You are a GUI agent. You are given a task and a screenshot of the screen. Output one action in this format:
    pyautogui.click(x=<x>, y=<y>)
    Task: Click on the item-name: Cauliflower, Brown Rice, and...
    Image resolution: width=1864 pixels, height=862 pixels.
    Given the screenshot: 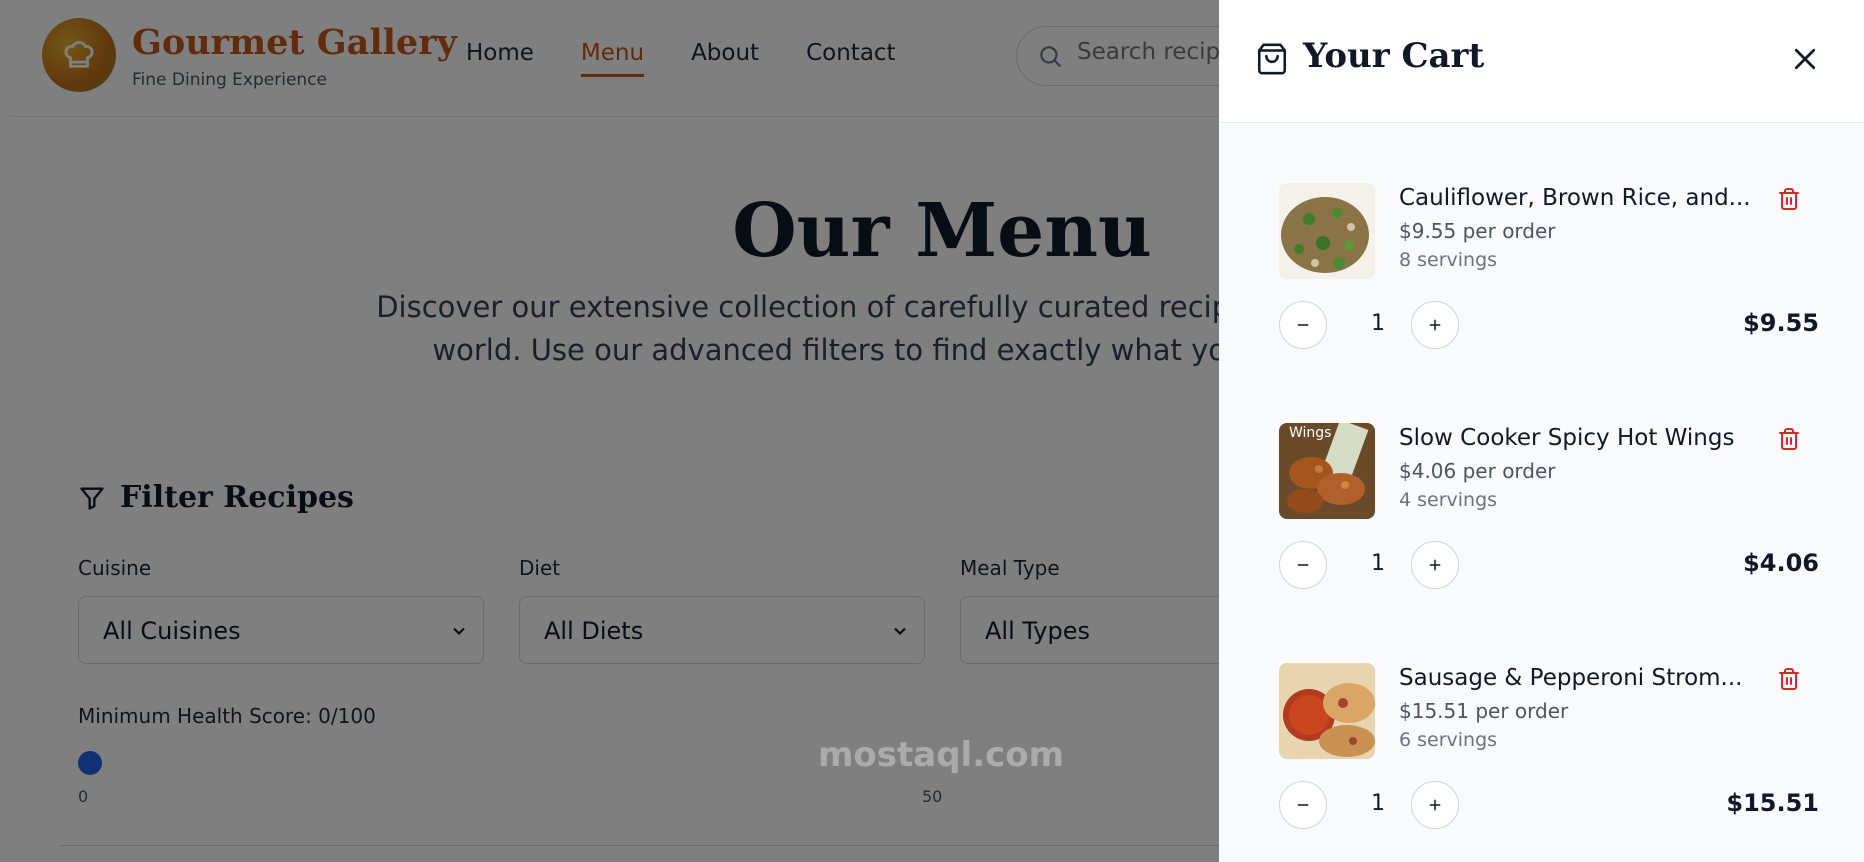 What is the action you would take?
    pyautogui.click(x=1575, y=198)
    